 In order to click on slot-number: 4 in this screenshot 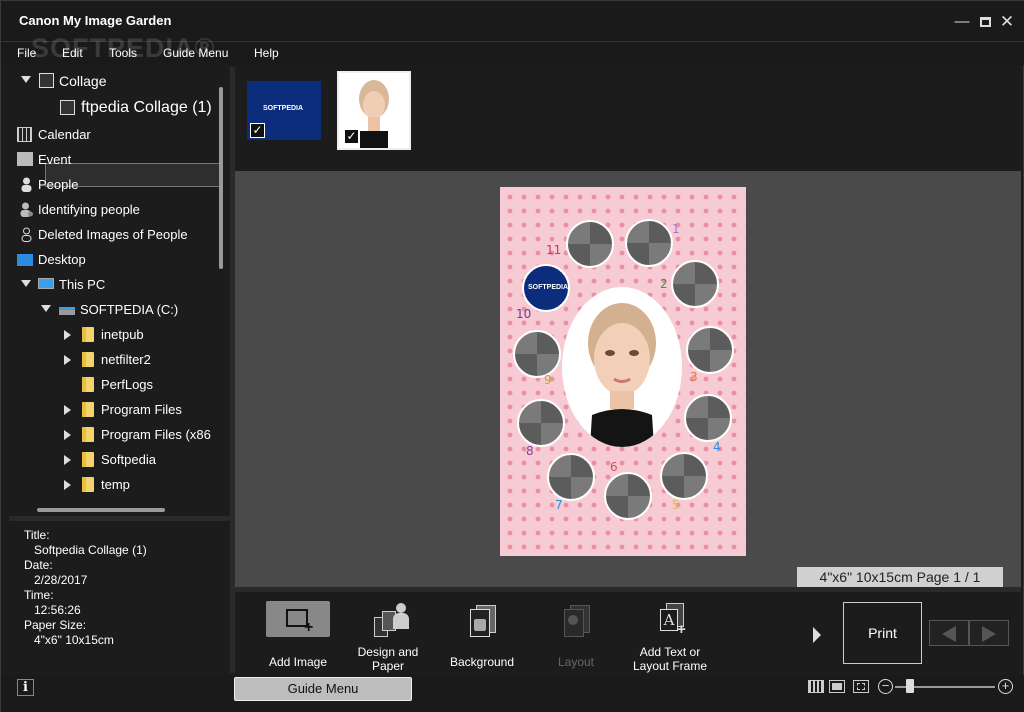, I will do `click(717, 447)`.